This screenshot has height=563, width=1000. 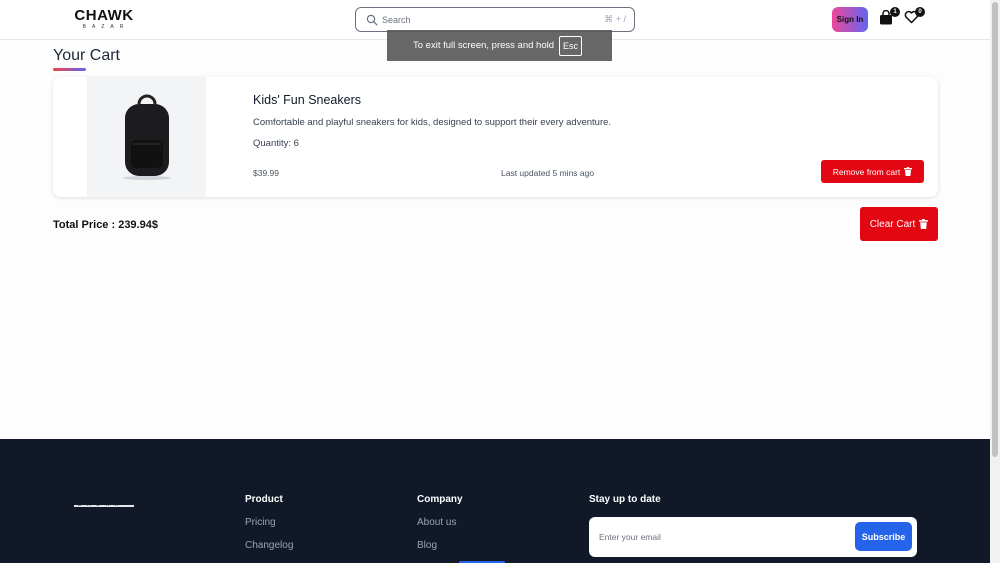 I want to click on title-underline, so click(x=69, y=69).